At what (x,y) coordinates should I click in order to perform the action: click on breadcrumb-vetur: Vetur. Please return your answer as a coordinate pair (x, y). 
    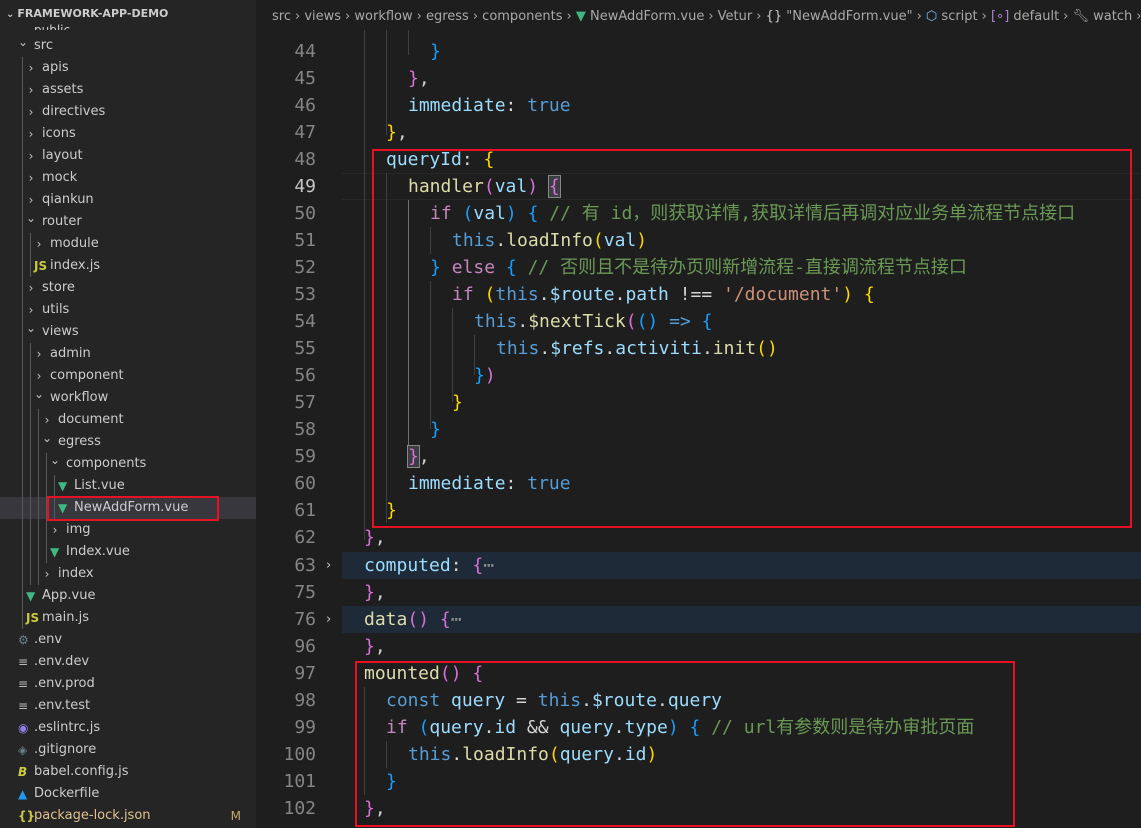
    Looking at the image, I should click on (735, 16).